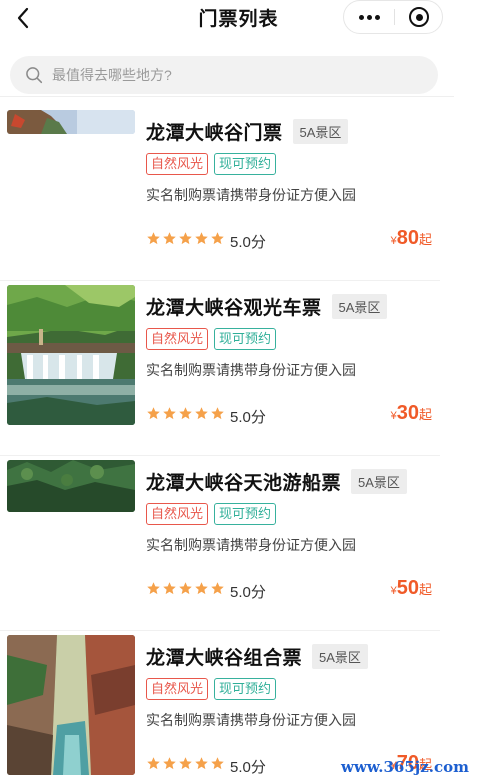 The height and width of the screenshot is (784, 477). I want to click on header-divider, so click(227, 96).